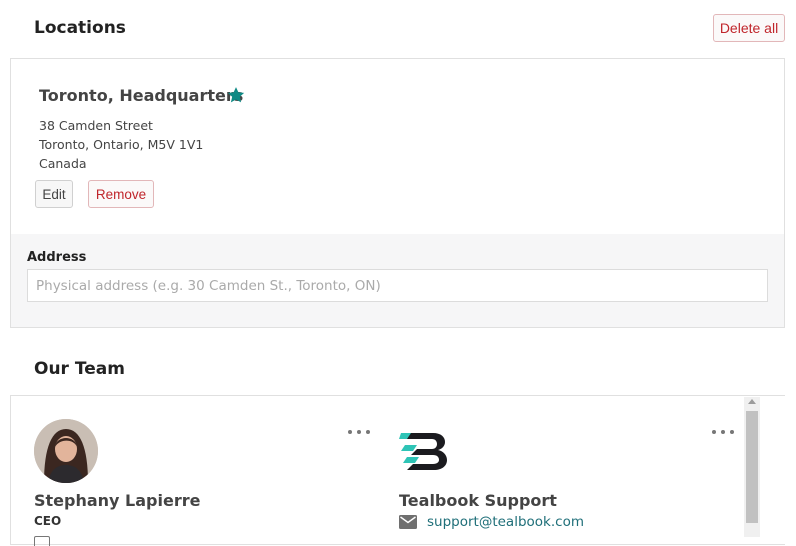  I want to click on scrollbar, so click(752, 467).